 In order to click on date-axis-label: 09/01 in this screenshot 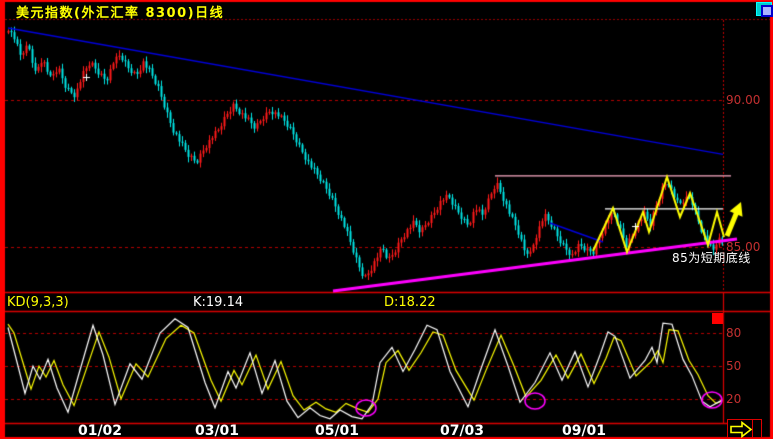, I will do `click(584, 431)`.